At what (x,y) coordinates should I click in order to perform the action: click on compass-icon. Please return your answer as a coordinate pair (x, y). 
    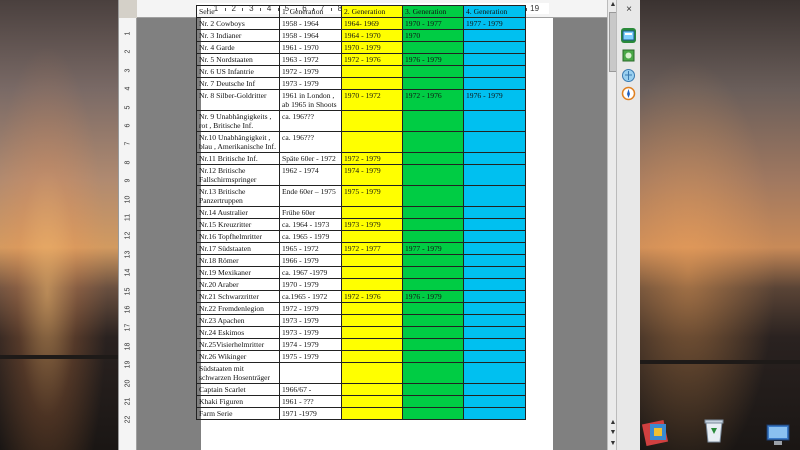
    Looking at the image, I should click on (628, 93).